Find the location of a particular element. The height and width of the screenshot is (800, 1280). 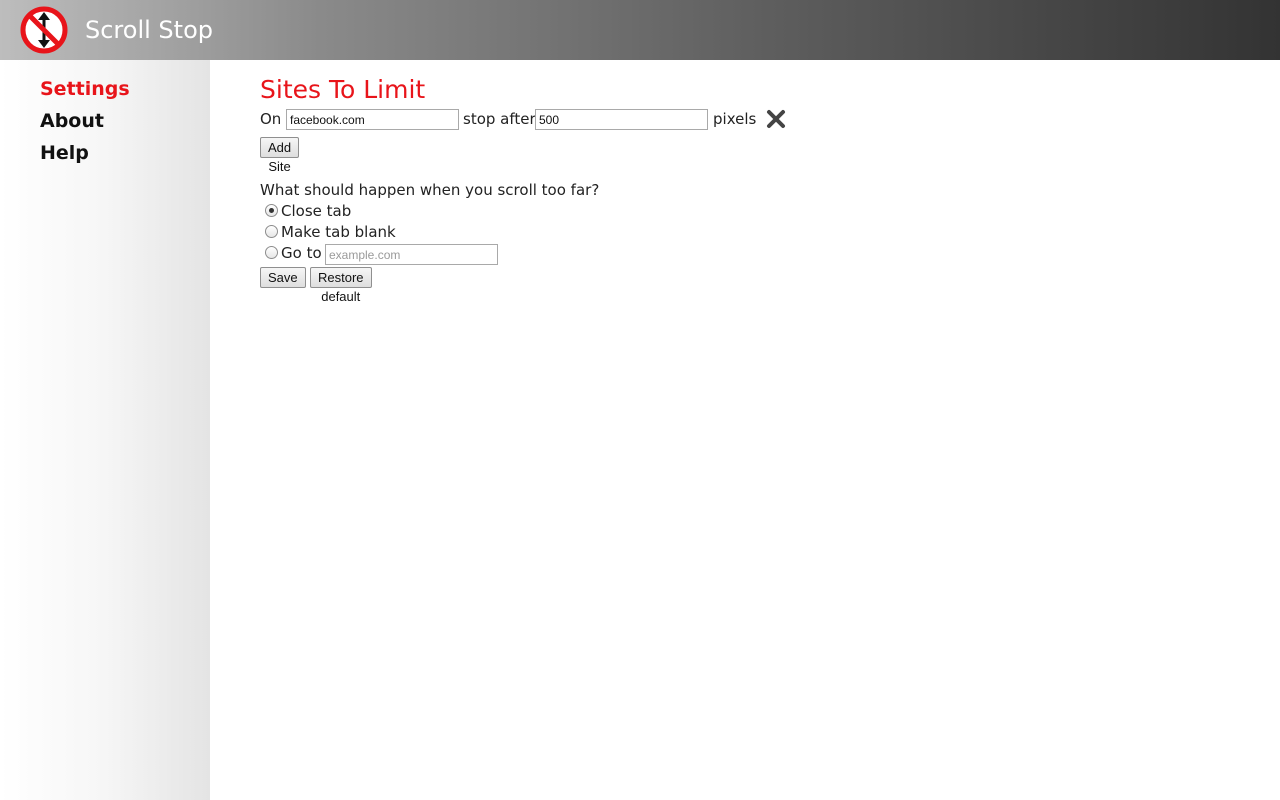

sidebar-item-about: About is located at coordinates (72, 121).